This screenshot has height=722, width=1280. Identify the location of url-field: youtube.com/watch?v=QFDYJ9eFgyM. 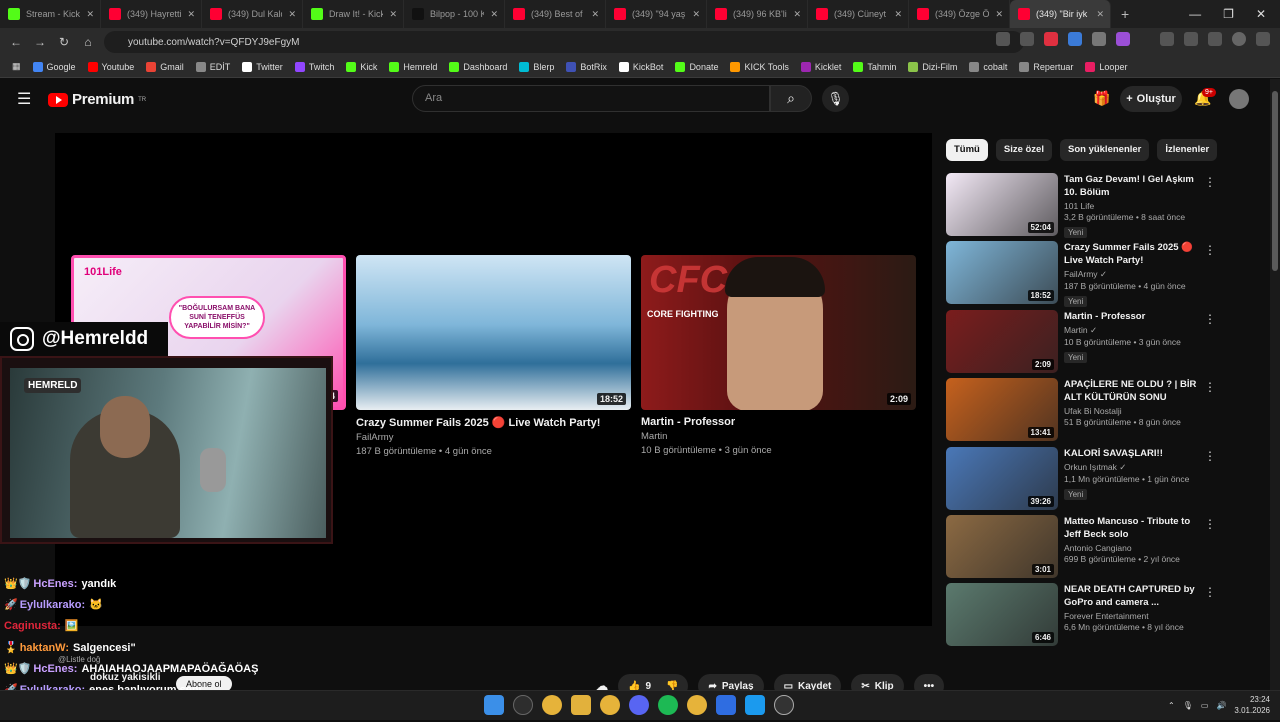
(564, 42).